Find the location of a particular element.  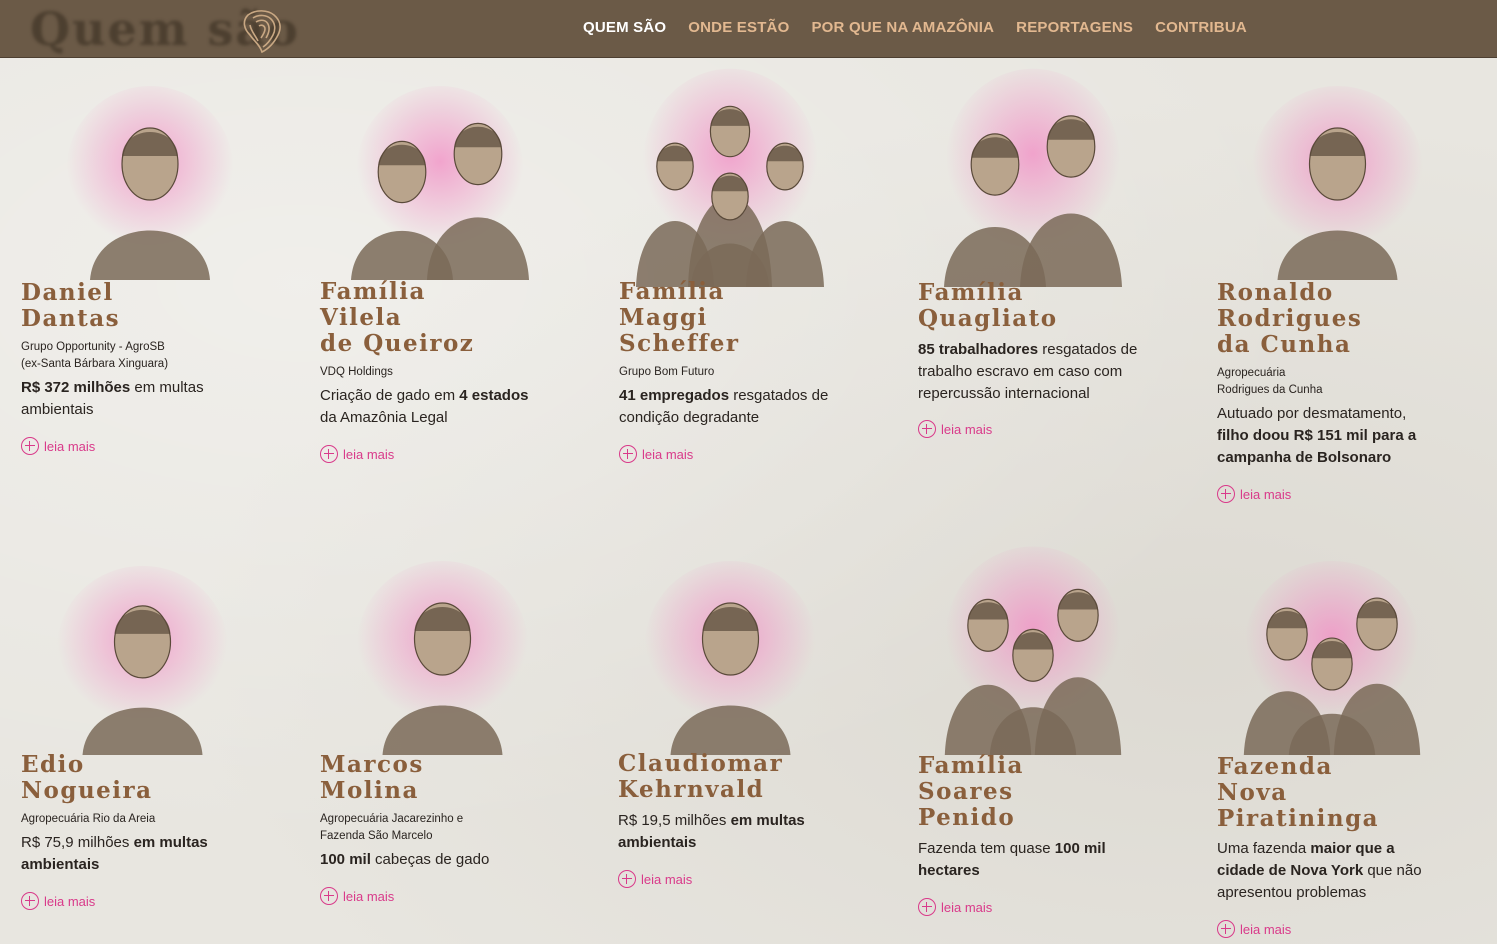

organization-line: Agropecuária Jacarezinho e is located at coordinates (392, 819).